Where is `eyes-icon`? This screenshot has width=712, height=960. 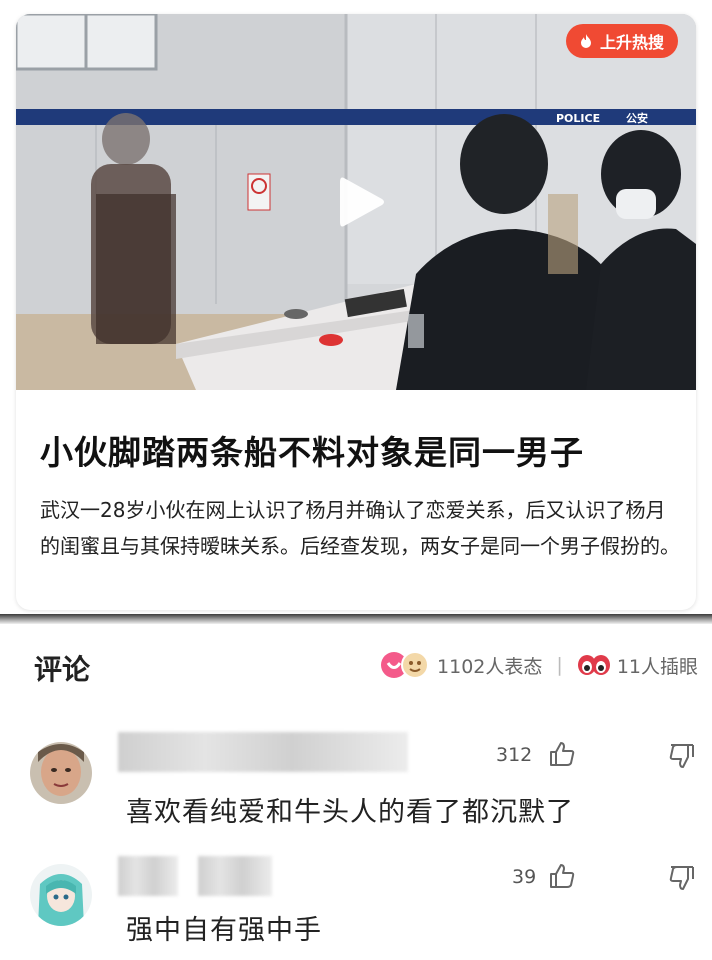
eyes-icon is located at coordinates (593, 665).